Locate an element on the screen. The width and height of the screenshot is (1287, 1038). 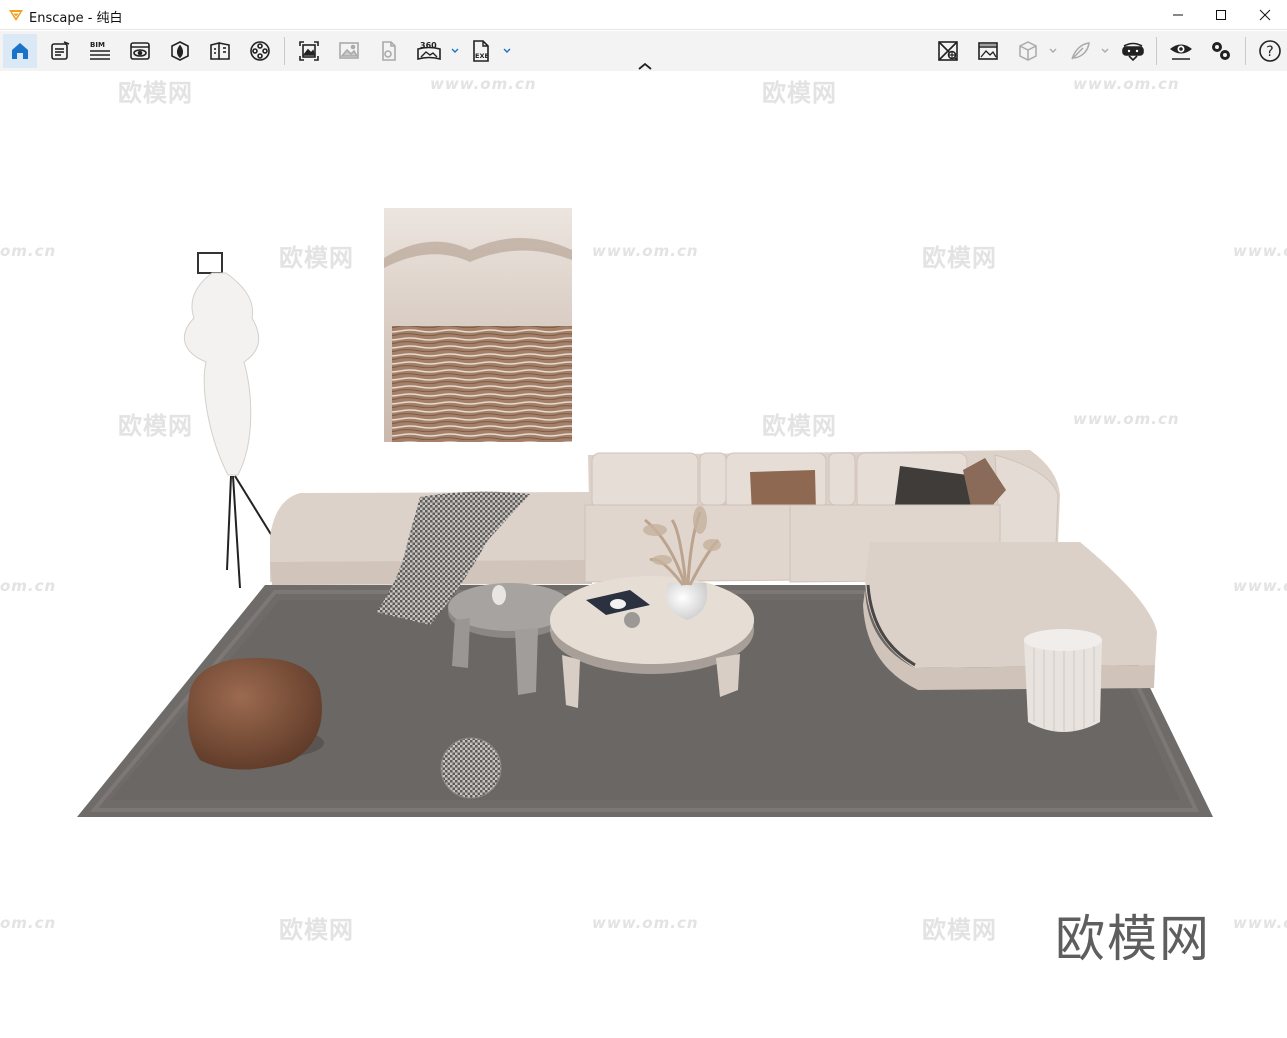
views-button is located at coordinates (140, 51).